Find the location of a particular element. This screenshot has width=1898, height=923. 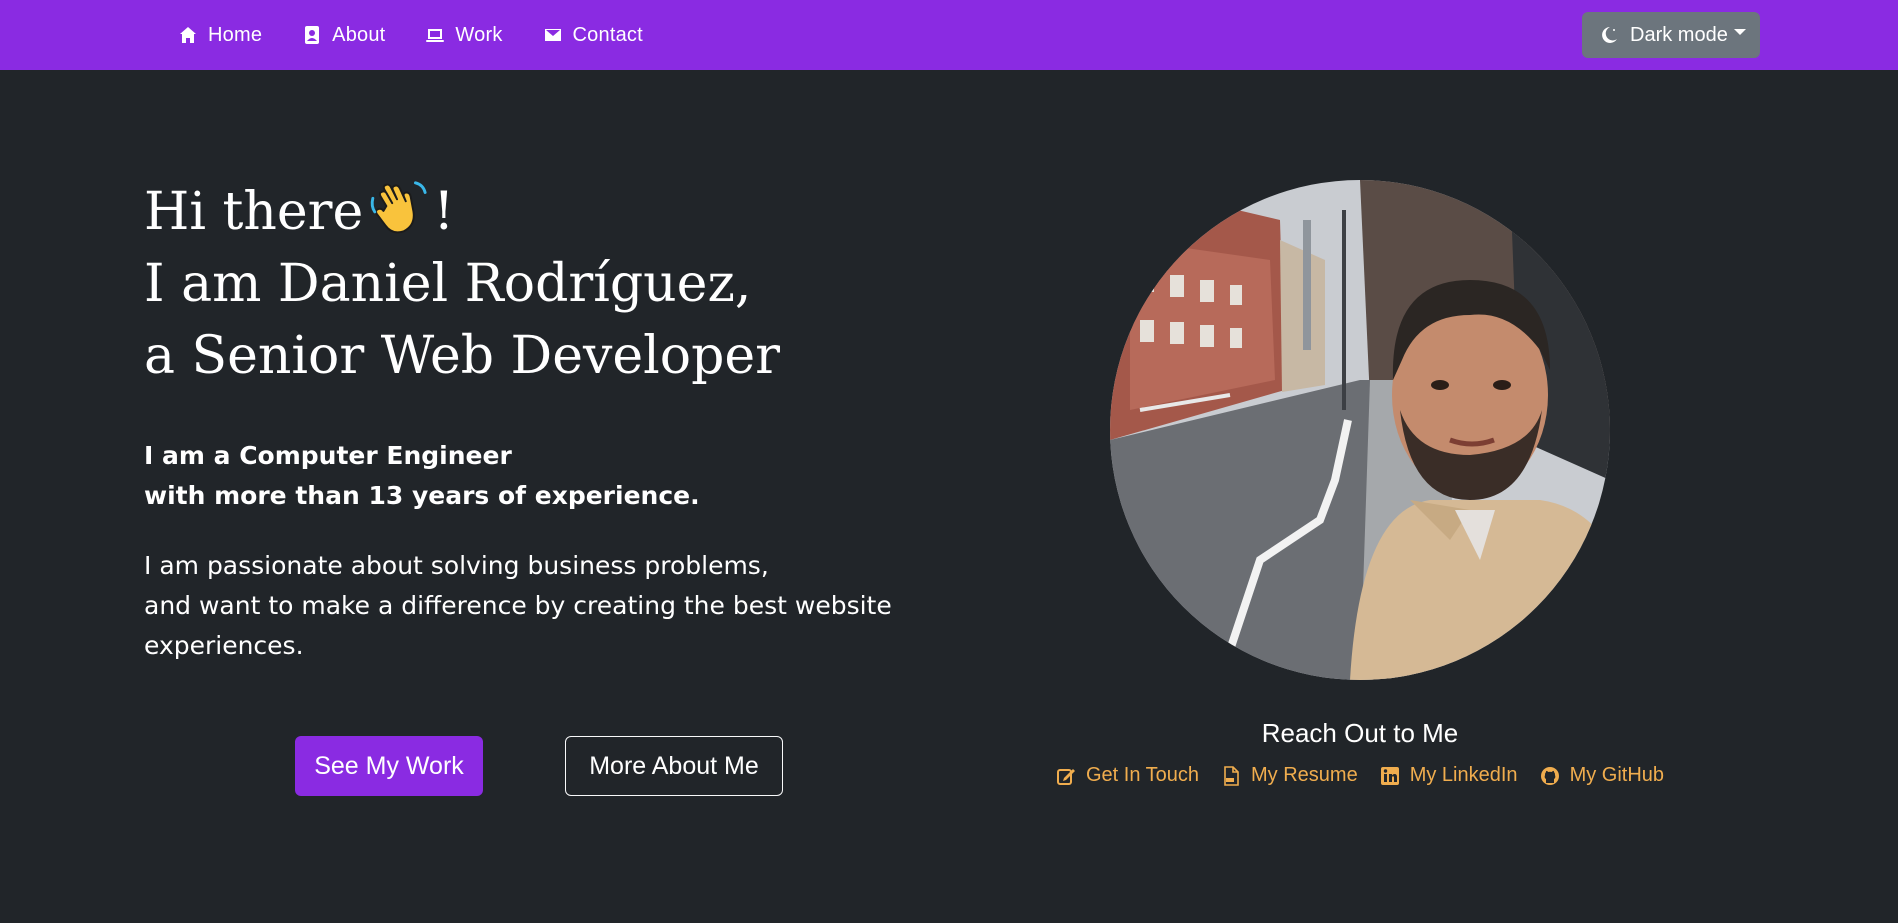

nav-item-work: Work is located at coordinates (463, 35).